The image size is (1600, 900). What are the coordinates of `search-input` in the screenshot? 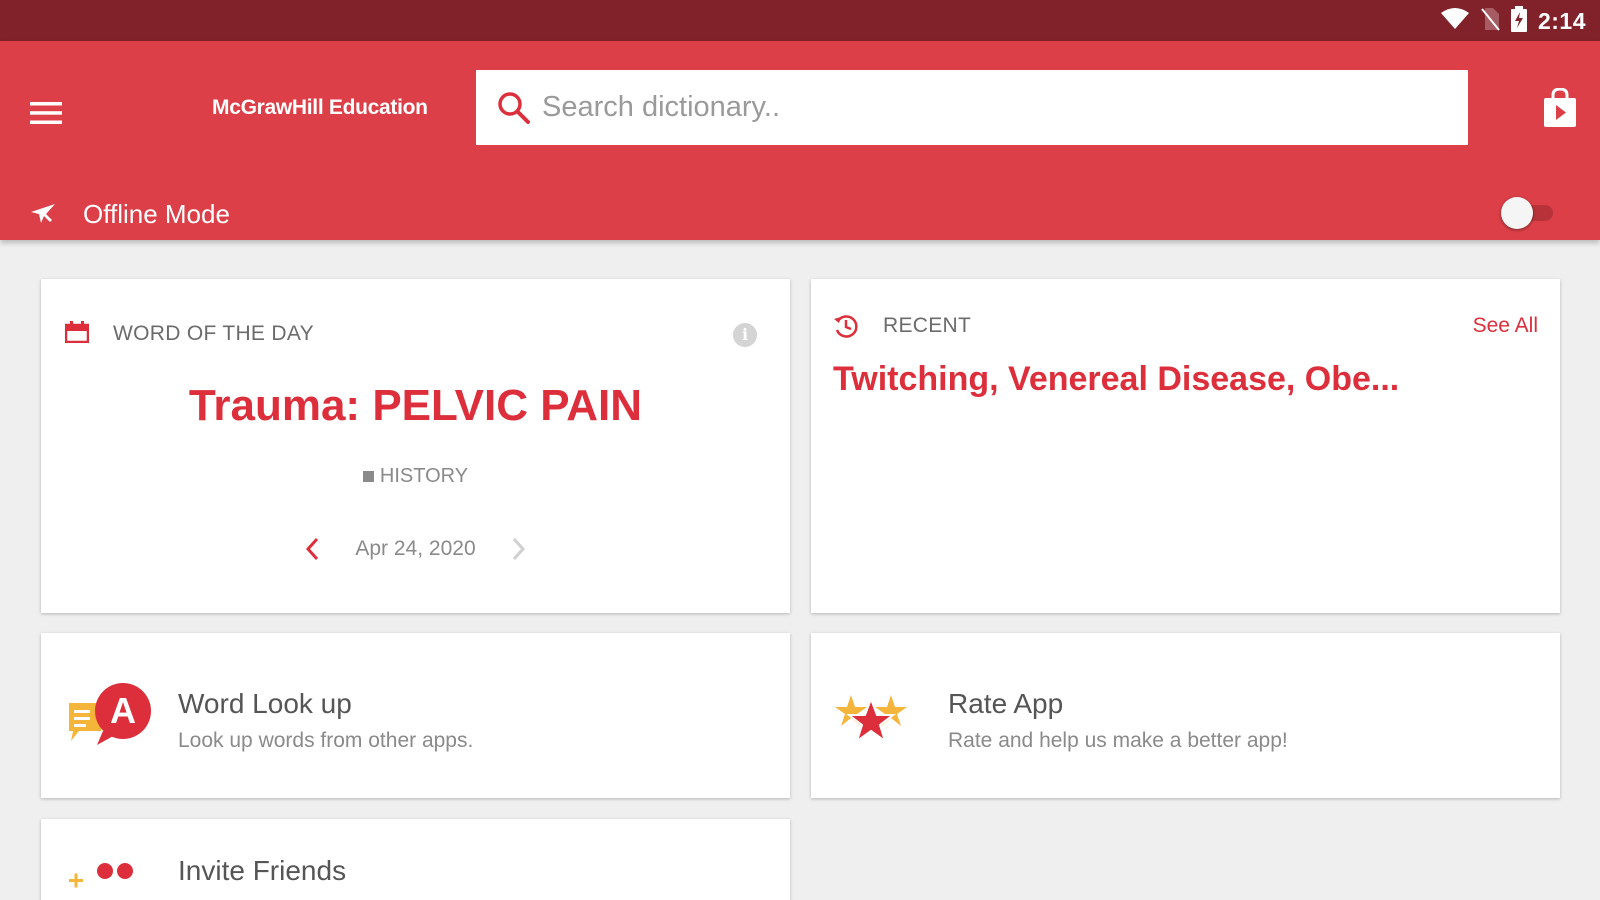 It's located at (982, 107).